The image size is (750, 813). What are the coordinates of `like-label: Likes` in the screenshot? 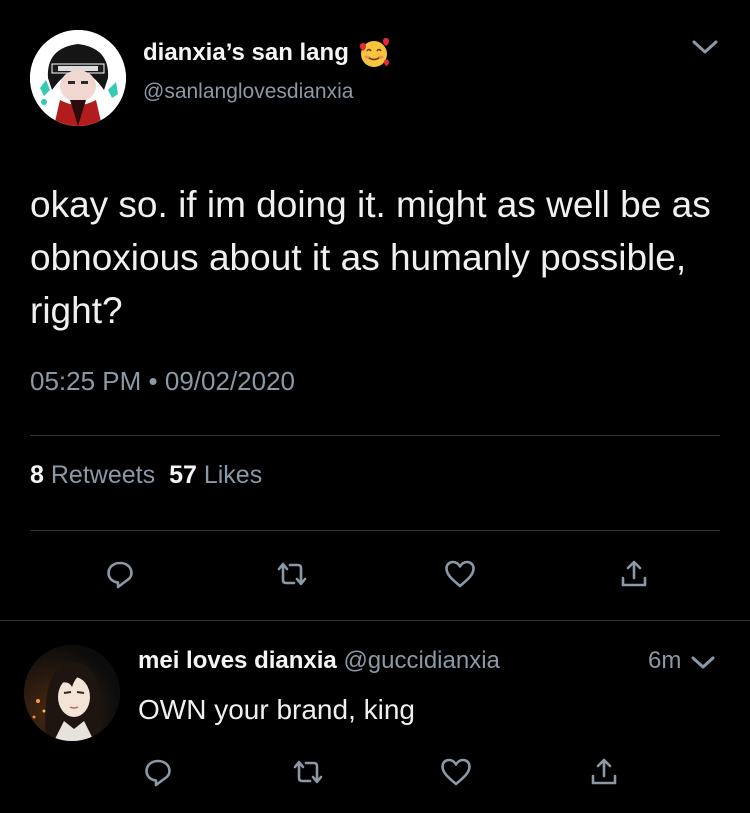 It's located at (233, 475).